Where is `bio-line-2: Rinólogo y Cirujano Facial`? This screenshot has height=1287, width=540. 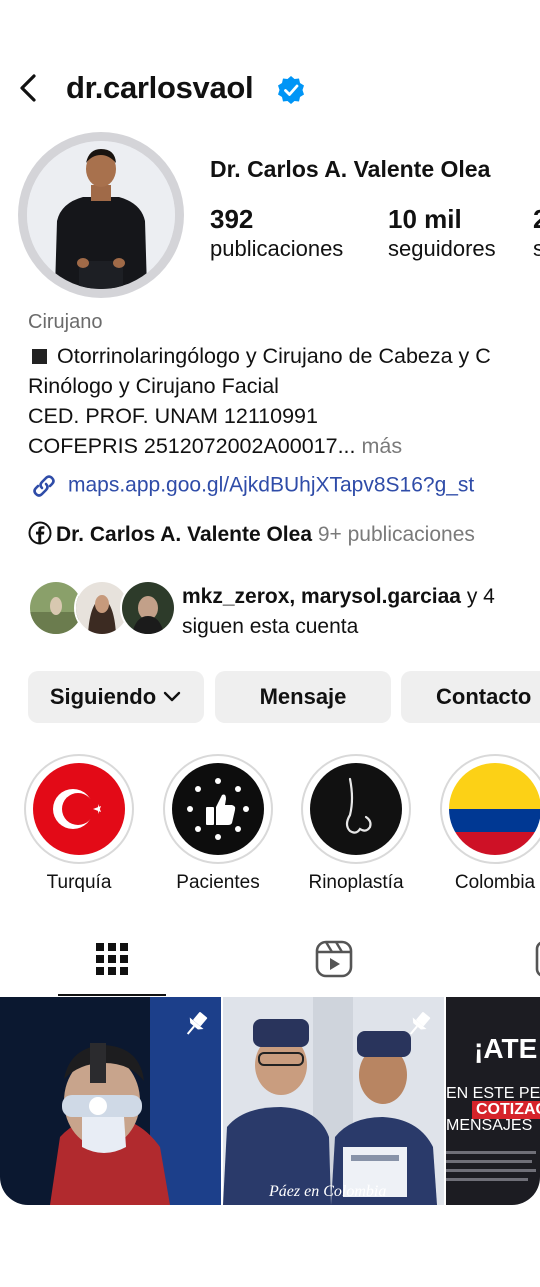 bio-line-2: Rinólogo y Cirujano Facial is located at coordinates (153, 386).